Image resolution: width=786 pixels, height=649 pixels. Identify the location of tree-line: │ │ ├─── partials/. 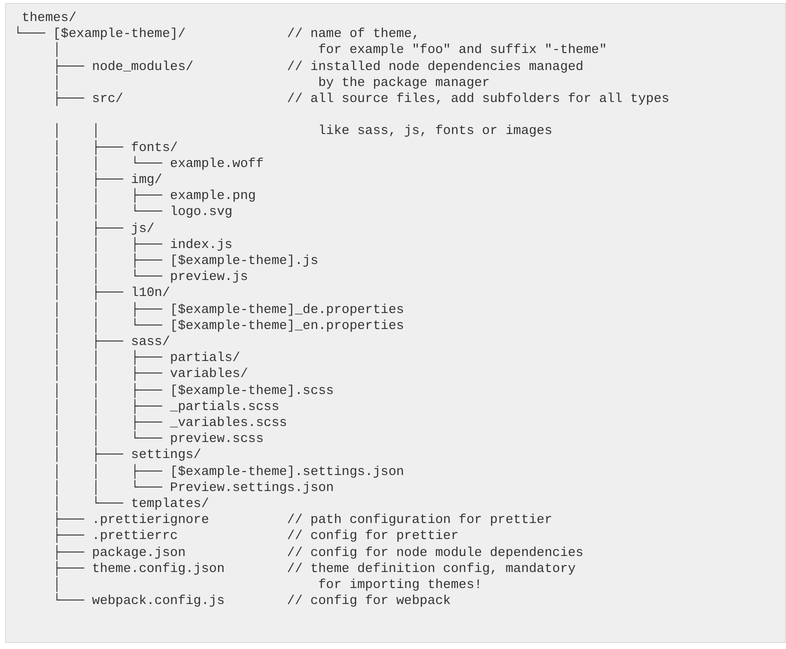
(146, 358).